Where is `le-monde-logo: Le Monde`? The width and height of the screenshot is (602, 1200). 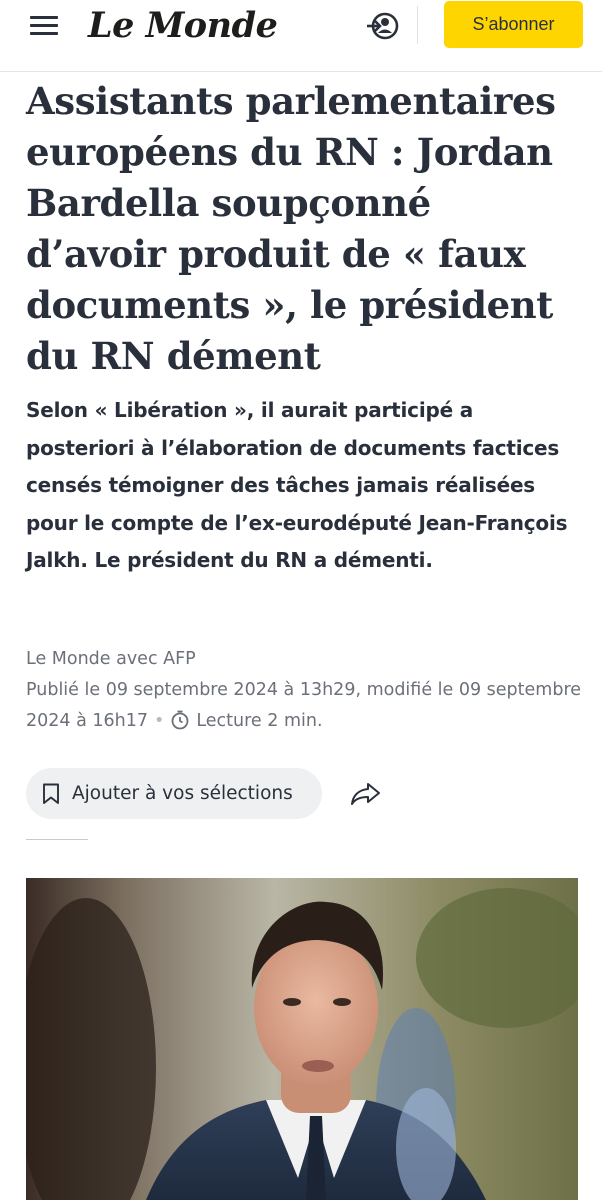 le-monde-logo: Le Monde is located at coordinates (183, 26).